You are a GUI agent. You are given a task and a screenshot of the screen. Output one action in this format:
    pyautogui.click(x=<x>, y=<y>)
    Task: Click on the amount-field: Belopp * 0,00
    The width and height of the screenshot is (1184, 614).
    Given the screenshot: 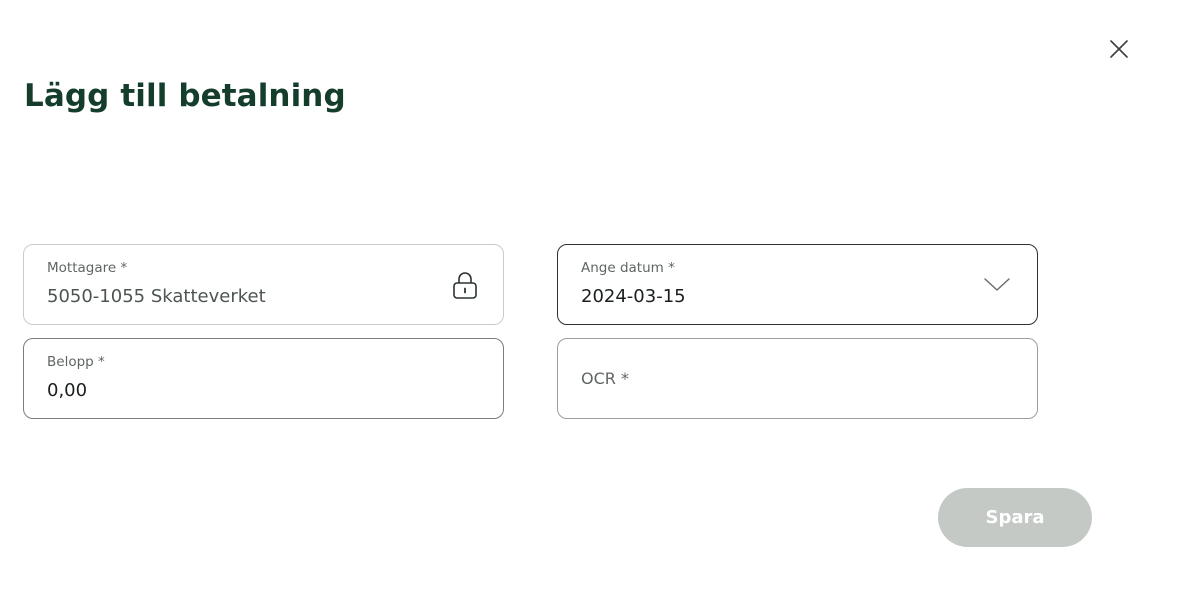 What is the action you would take?
    pyautogui.click(x=263, y=378)
    